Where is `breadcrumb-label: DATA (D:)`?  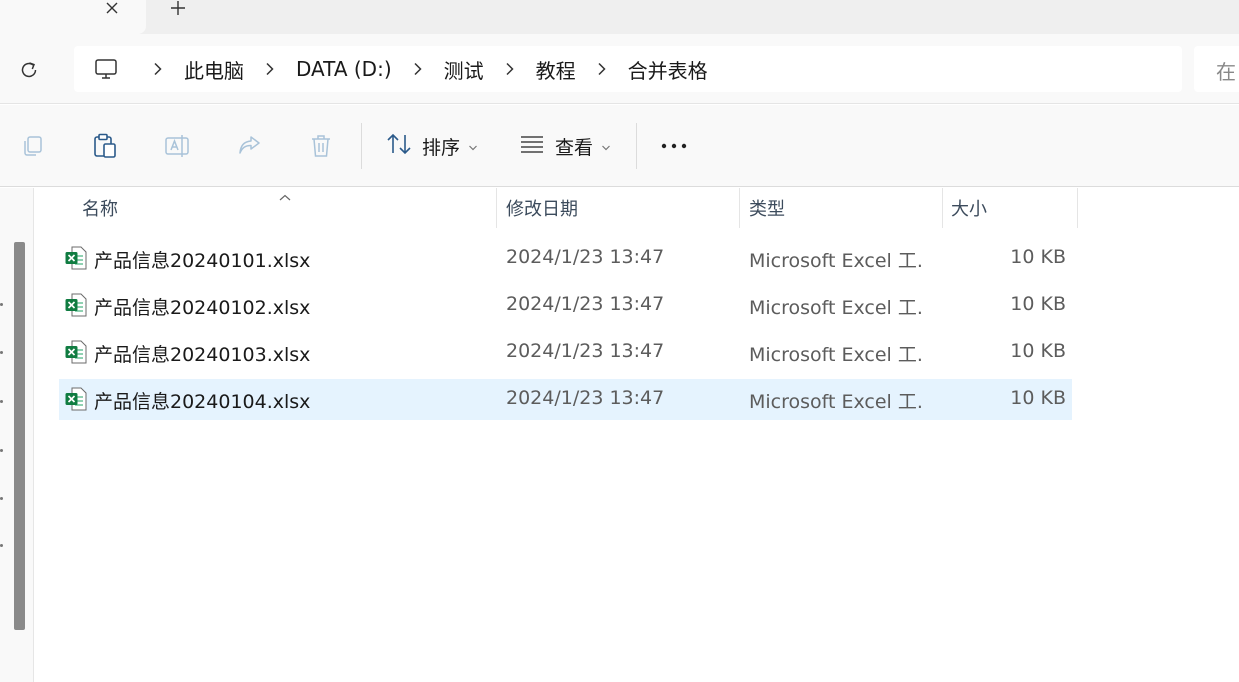 breadcrumb-label: DATA (D:) is located at coordinates (344, 69).